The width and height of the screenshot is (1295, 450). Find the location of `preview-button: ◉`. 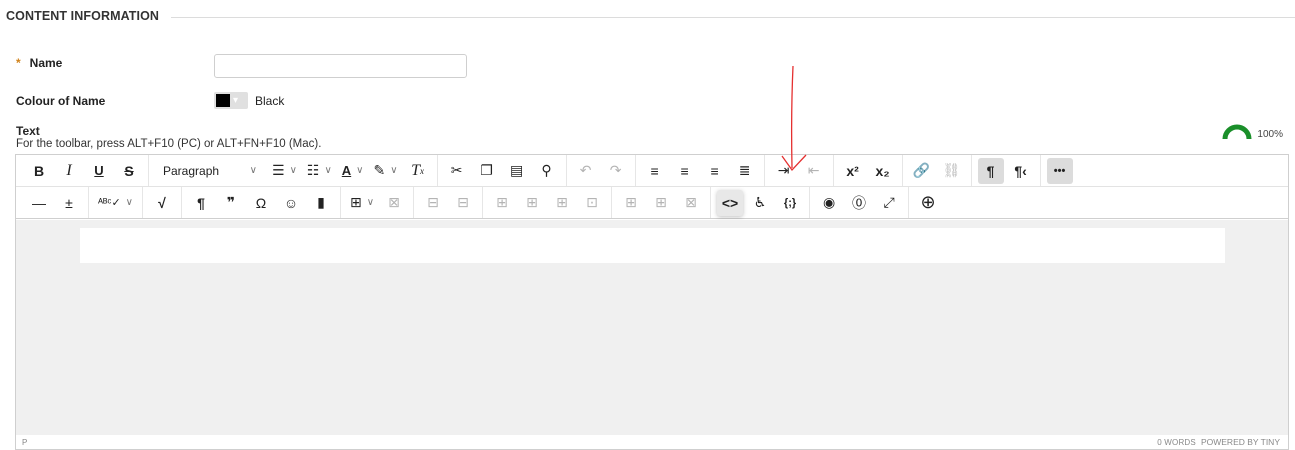

preview-button: ◉ is located at coordinates (829, 203).